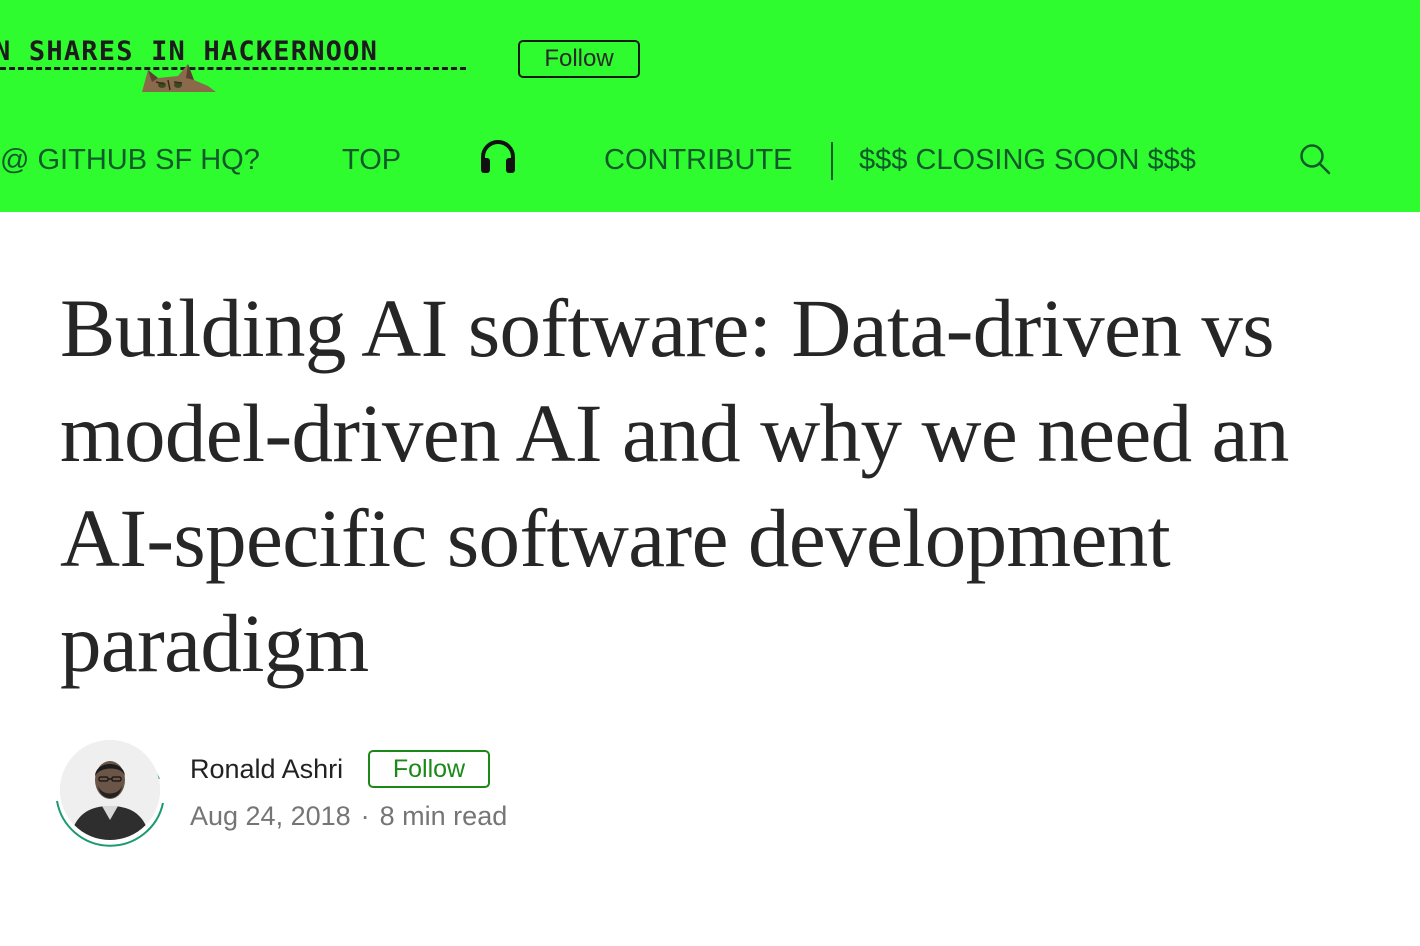 The width and height of the screenshot is (1420, 946). What do you see at coordinates (233, 68) in the screenshot?
I see `logo-dashed-rule` at bounding box center [233, 68].